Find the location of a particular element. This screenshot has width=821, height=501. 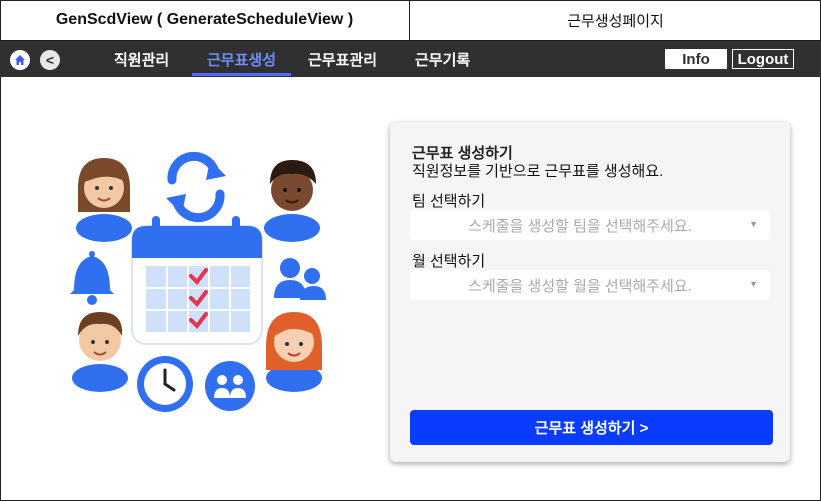

back-icon: < is located at coordinates (50, 59).